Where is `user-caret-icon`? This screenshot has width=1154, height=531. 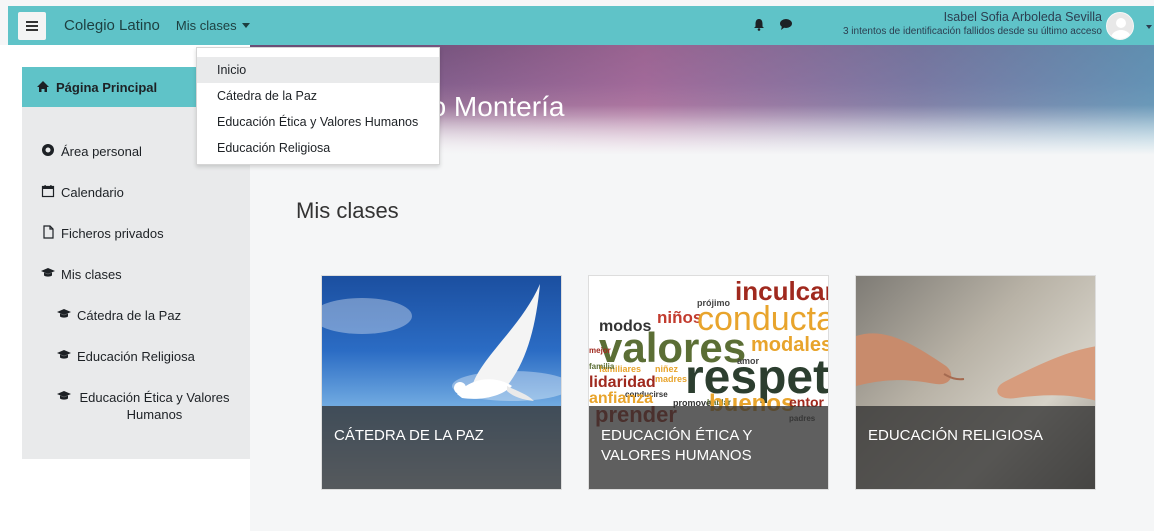 user-caret-icon is located at coordinates (1149, 27).